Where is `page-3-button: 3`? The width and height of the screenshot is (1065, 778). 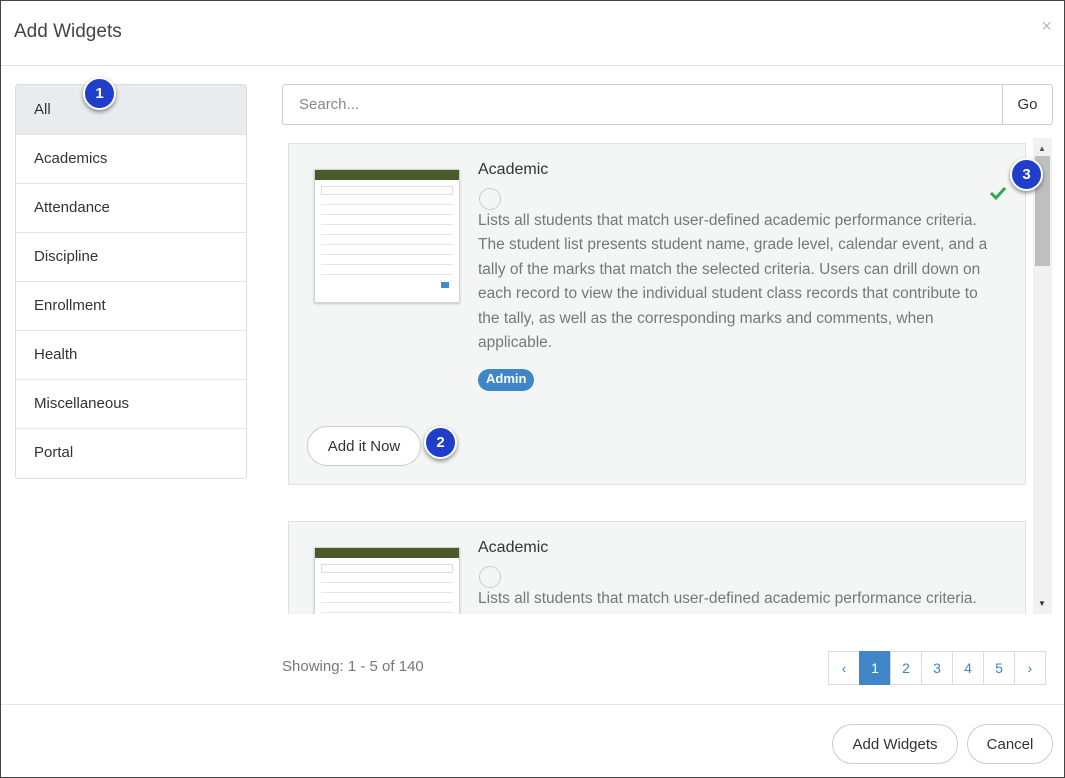 page-3-button: 3 is located at coordinates (937, 668).